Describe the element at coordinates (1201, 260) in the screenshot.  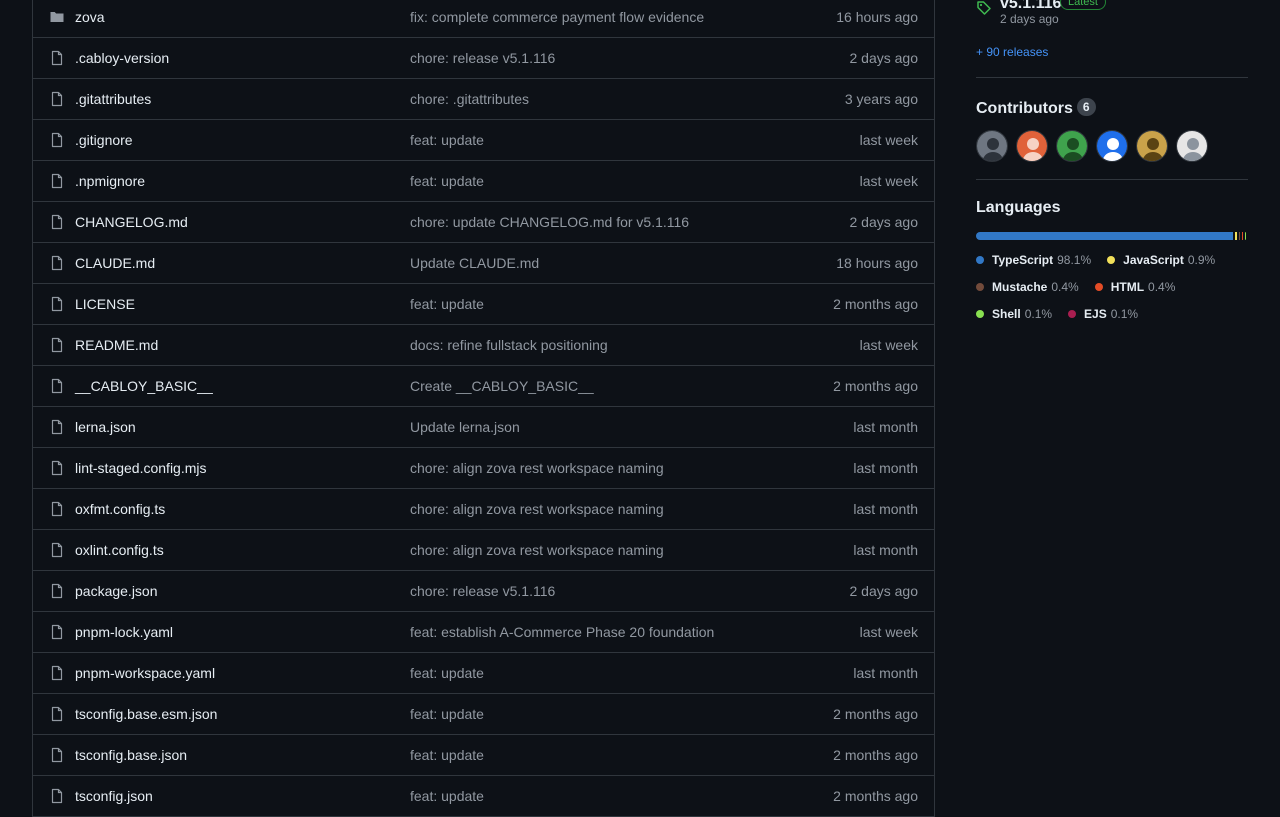
I see `language-percent: 0.9%` at that location.